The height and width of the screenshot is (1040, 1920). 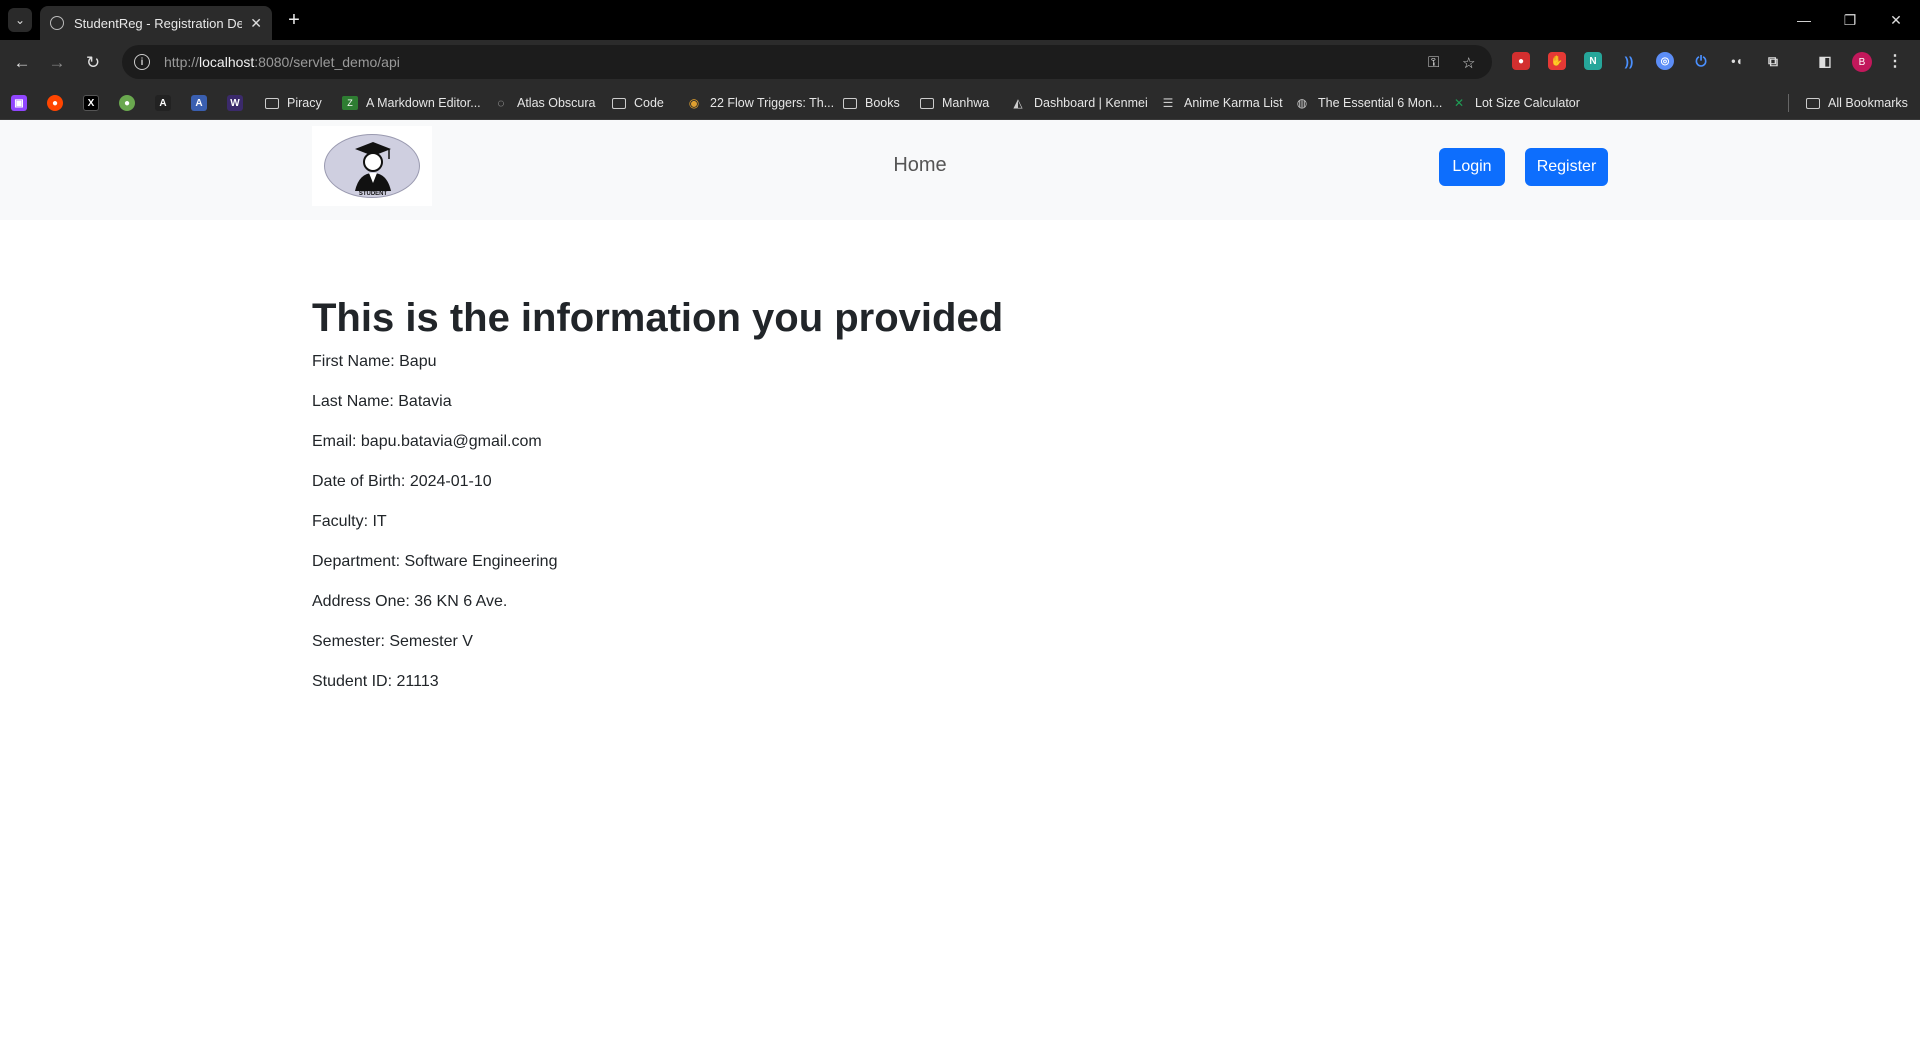 I want to click on forward-arrow-icon: →, so click(x=57, y=63).